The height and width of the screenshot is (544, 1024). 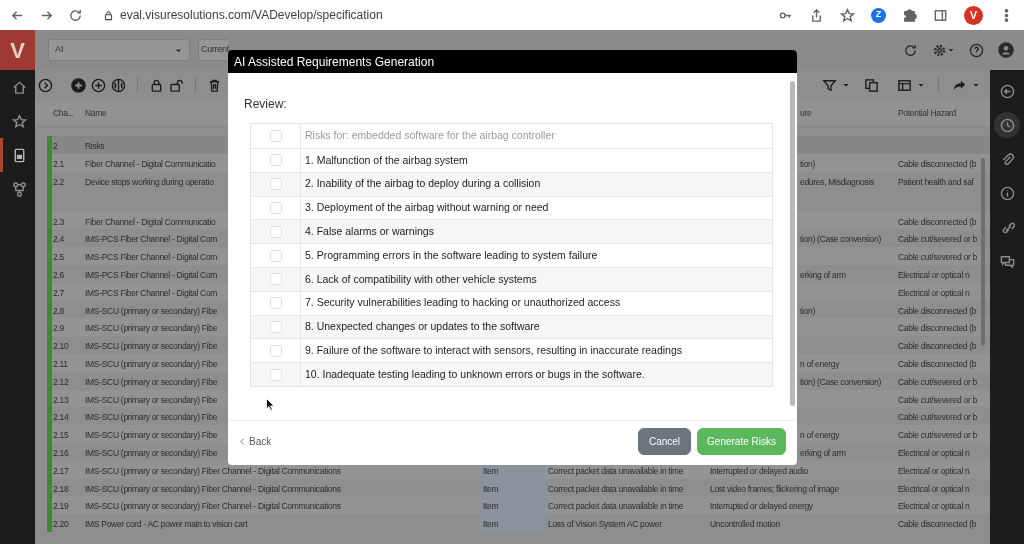 What do you see at coordinates (96, 112) in the screenshot?
I see `column-header: Name` at bounding box center [96, 112].